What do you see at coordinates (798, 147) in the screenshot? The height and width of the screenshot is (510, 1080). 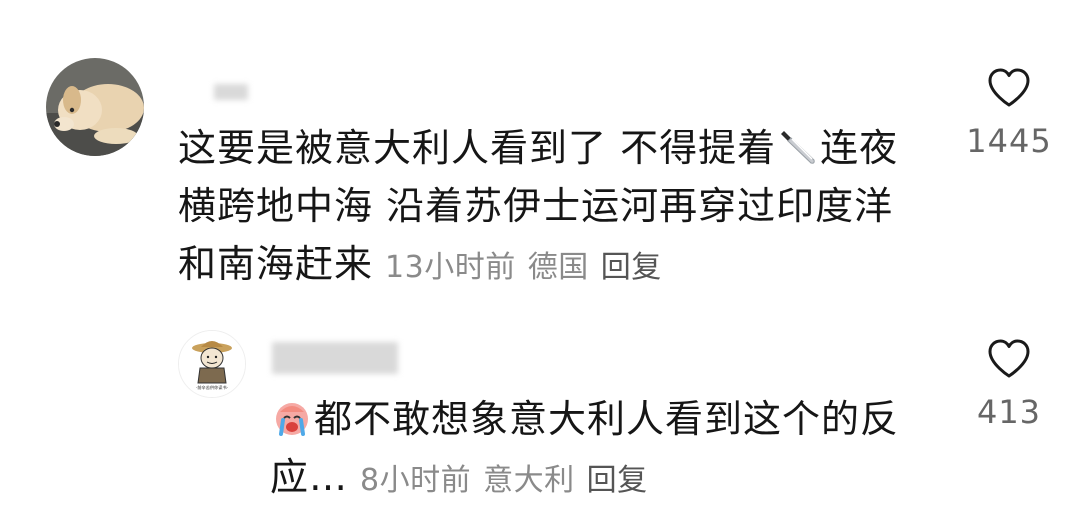 I see `knife-icon` at bounding box center [798, 147].